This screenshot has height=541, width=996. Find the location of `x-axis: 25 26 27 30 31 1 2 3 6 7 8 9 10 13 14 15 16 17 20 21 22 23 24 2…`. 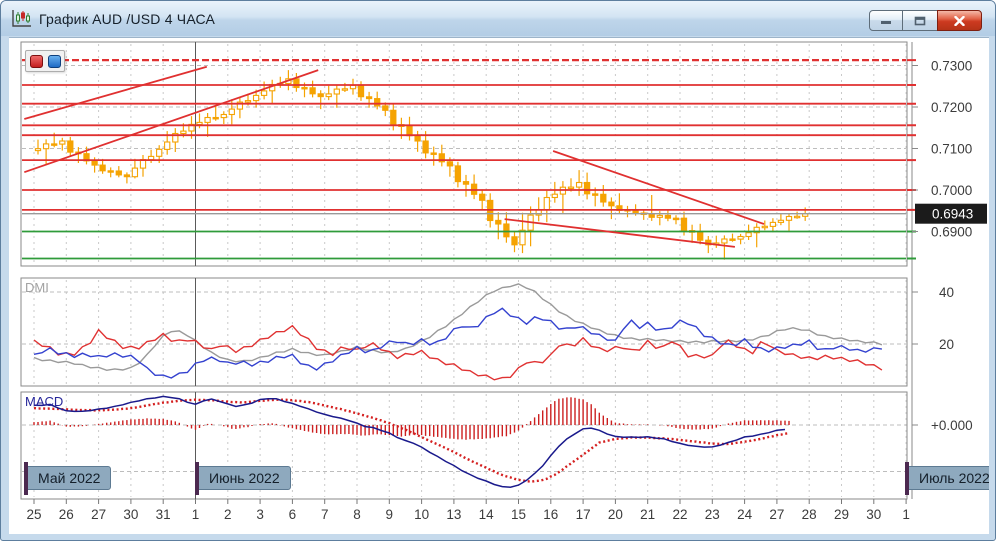

x-axis: 25 26 27 30 31 1 2 3 6 7 8 9 10 13 14 15 16 17 20 21 22 23 24 2… is located at coordinates (468, 510).